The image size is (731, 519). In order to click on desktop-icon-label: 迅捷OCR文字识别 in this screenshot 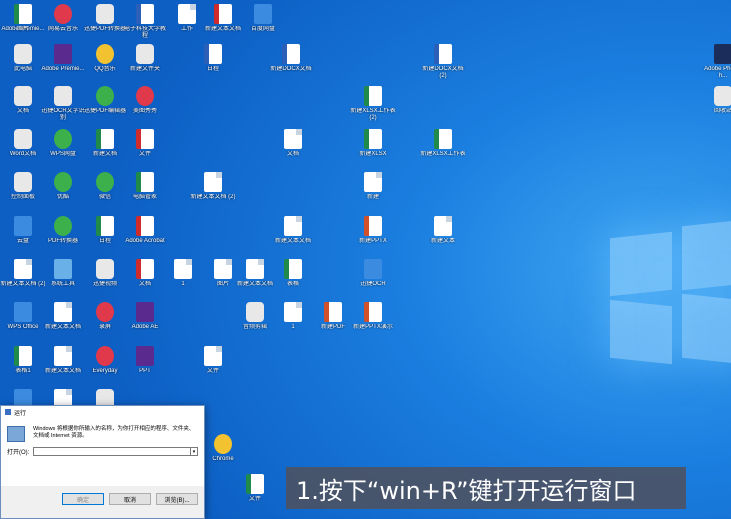, I will do `click(63, 114)`.